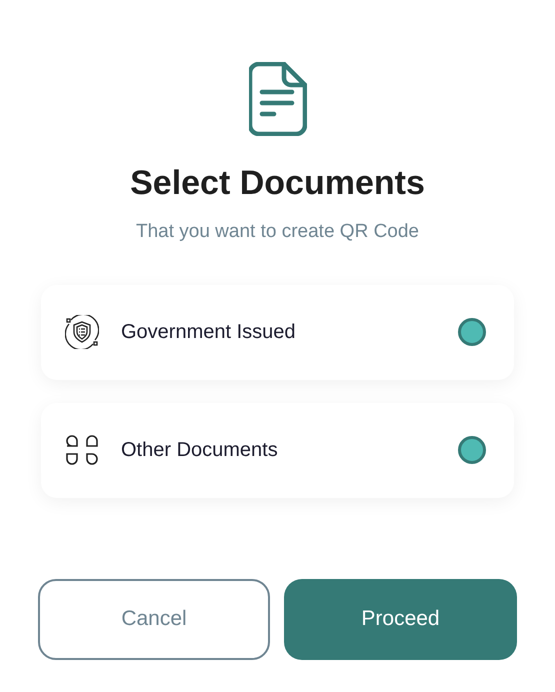  Describe the element at coordinates (277, 99) in the screenshot. I see `document-icon` at that location.